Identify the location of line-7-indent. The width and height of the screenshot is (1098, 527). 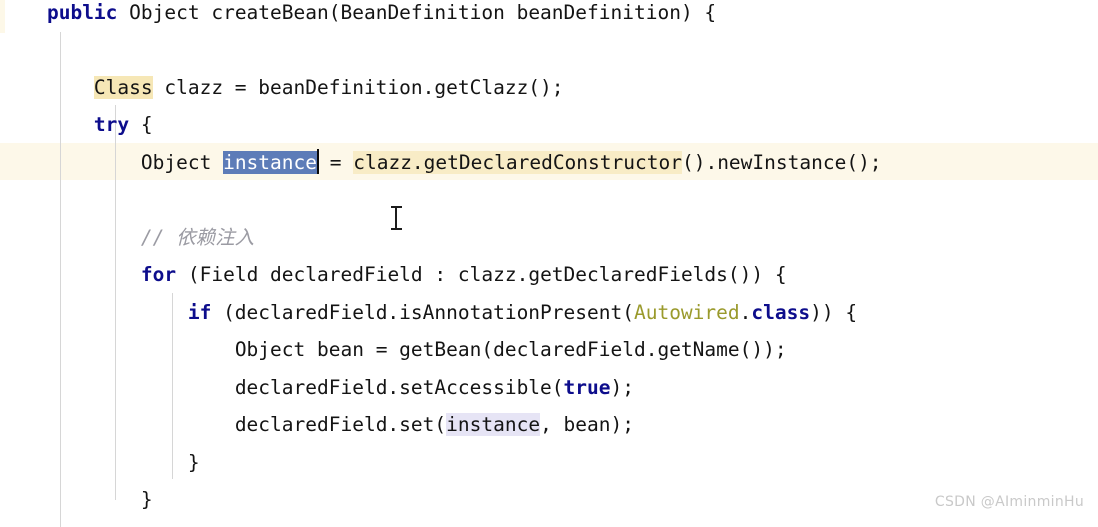
(70, 237).